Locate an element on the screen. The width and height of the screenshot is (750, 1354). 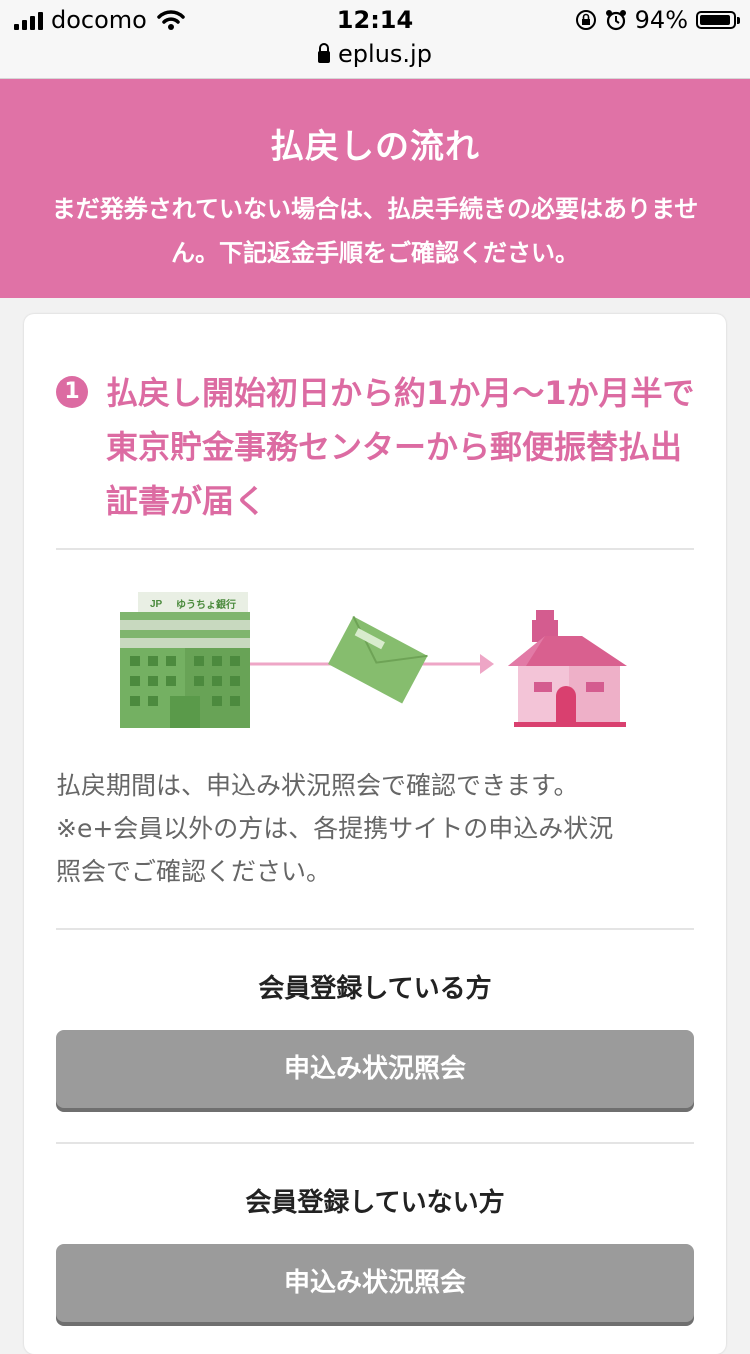
status-bar: docomo 12:14 94% eplus.jp is located at coordinates (375, 39).